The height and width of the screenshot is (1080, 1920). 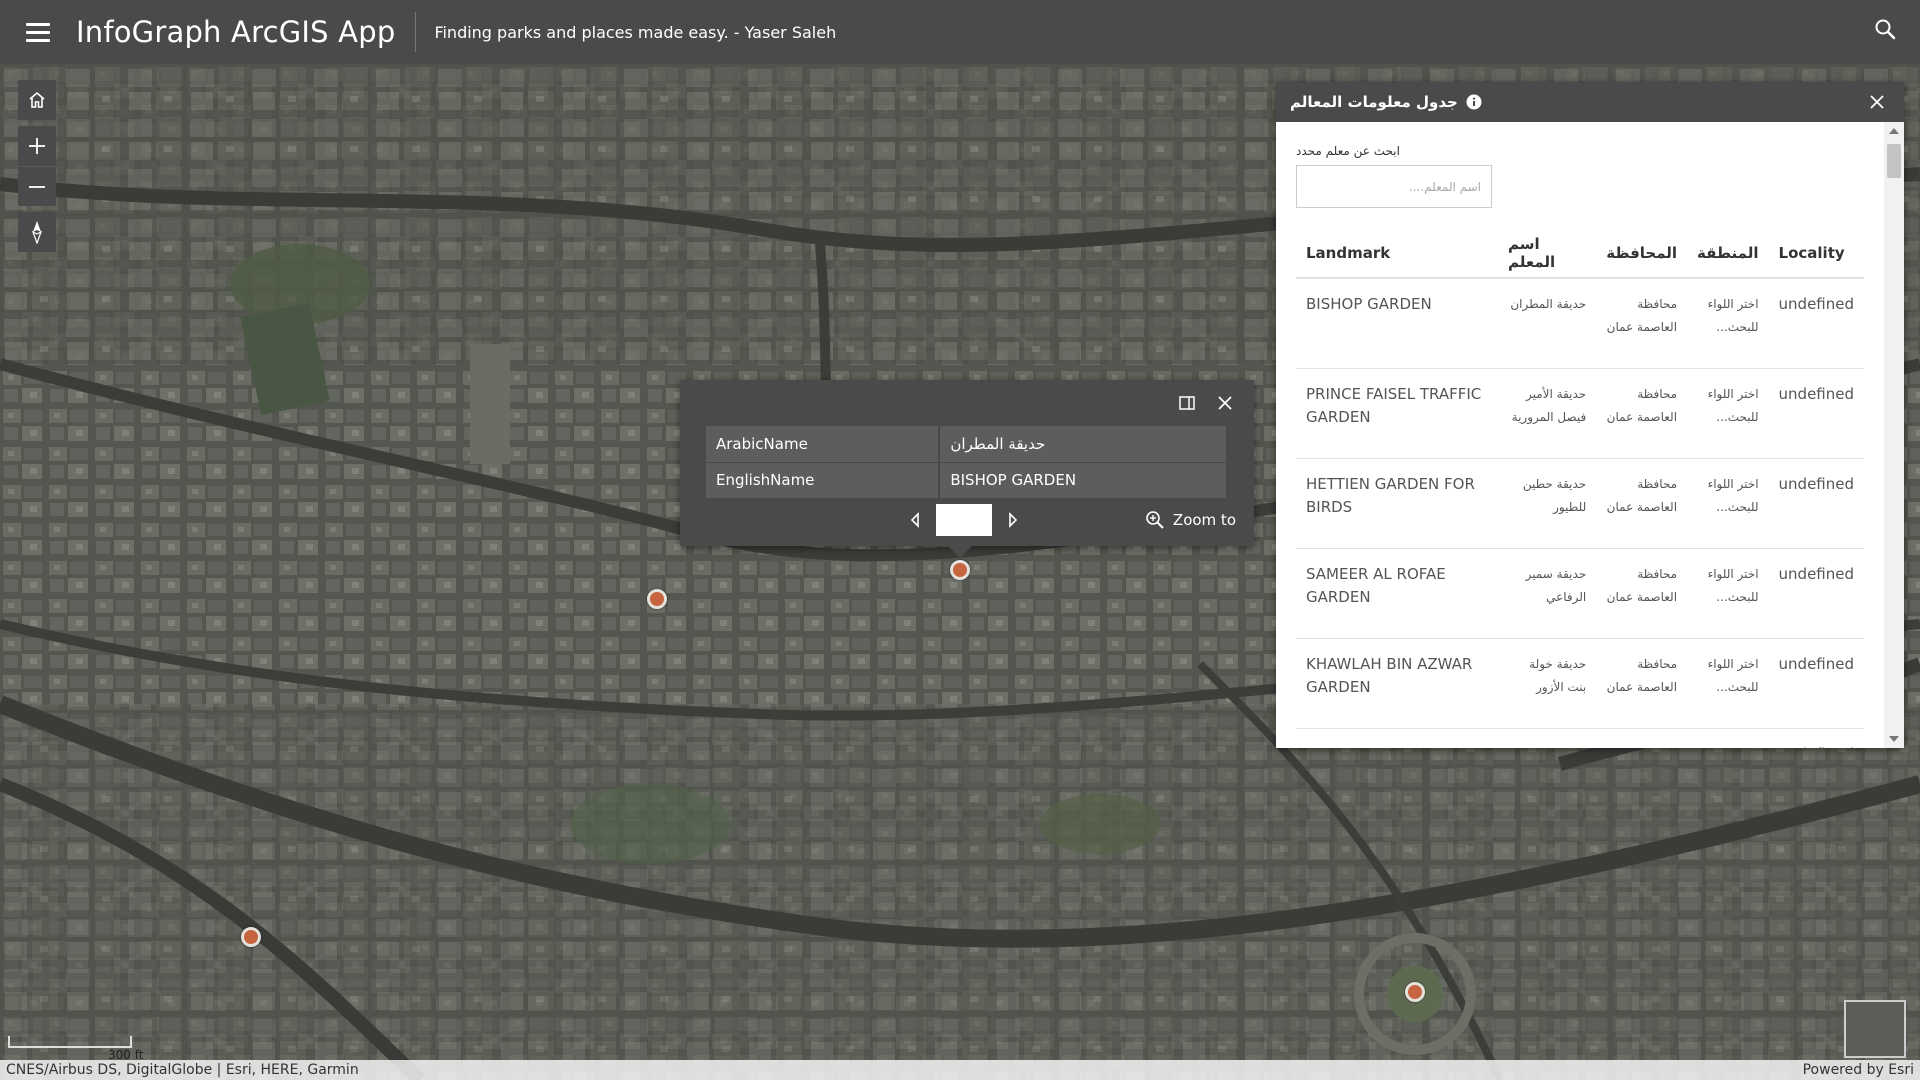 I want to click on search-label: ابحث عن معلم محدد, so click(x=1348, y=151).